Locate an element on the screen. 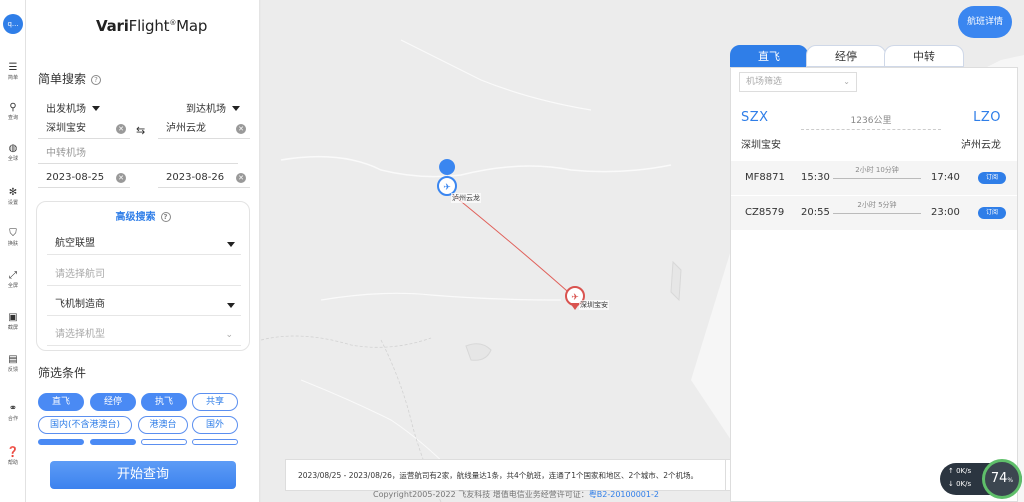  advanced-search-box: 高级搜索? 航空联盟 请选择航司 飞机制造商 请选择机型 ⌄ is located at coordinates (143, 276).